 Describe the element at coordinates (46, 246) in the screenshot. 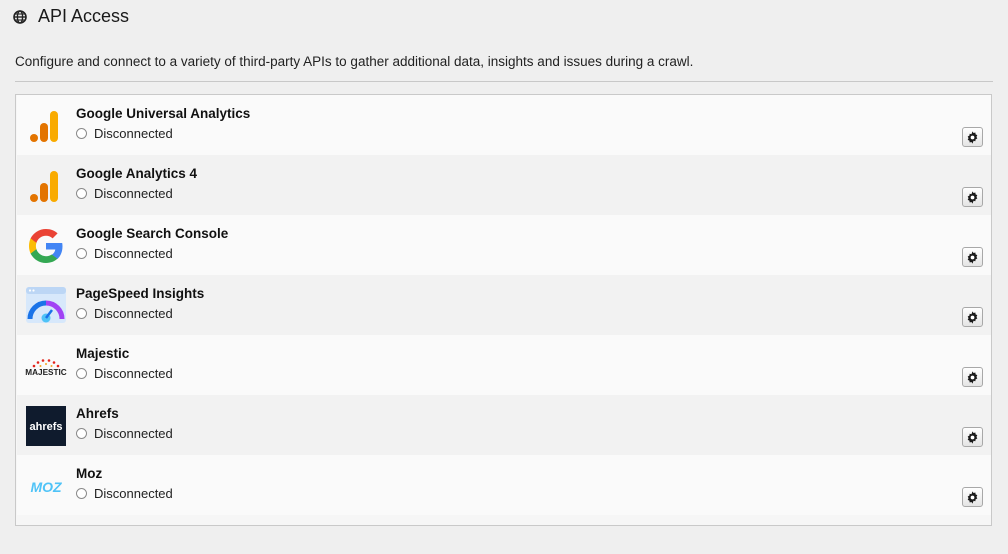

I see `google-g-icon` at that location.